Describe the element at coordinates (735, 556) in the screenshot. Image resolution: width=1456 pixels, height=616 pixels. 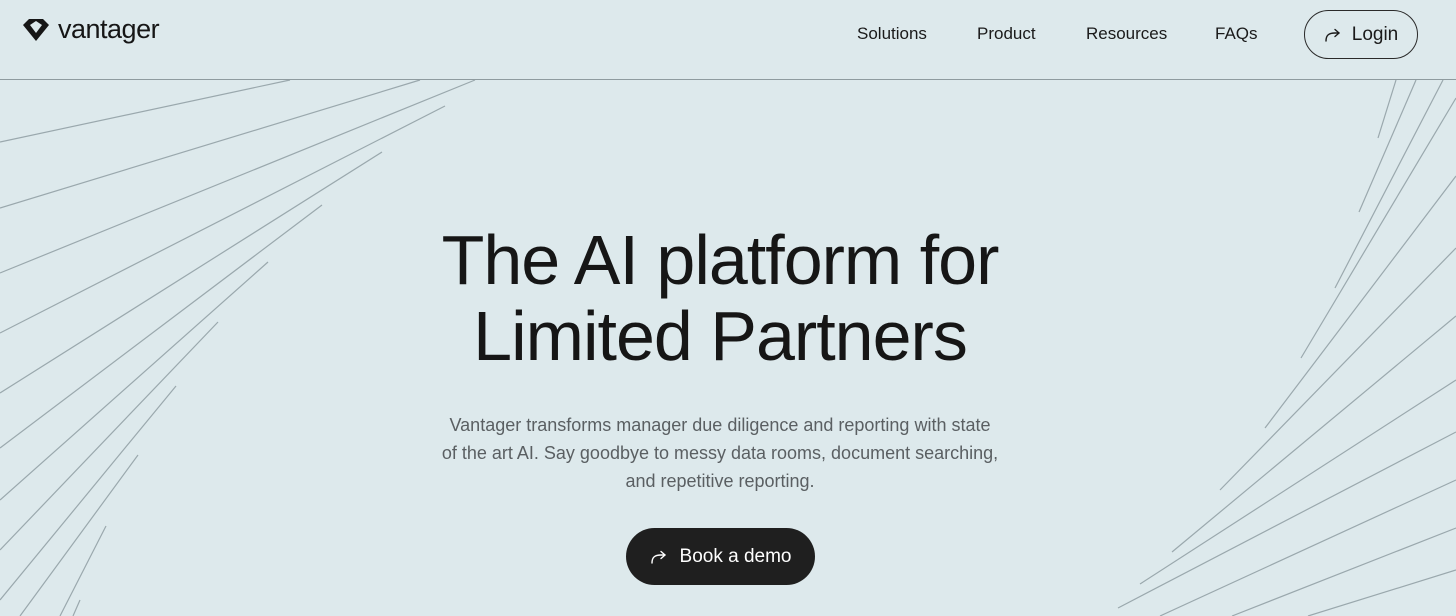
I see `book-demo-label: Book a demo` at that location.